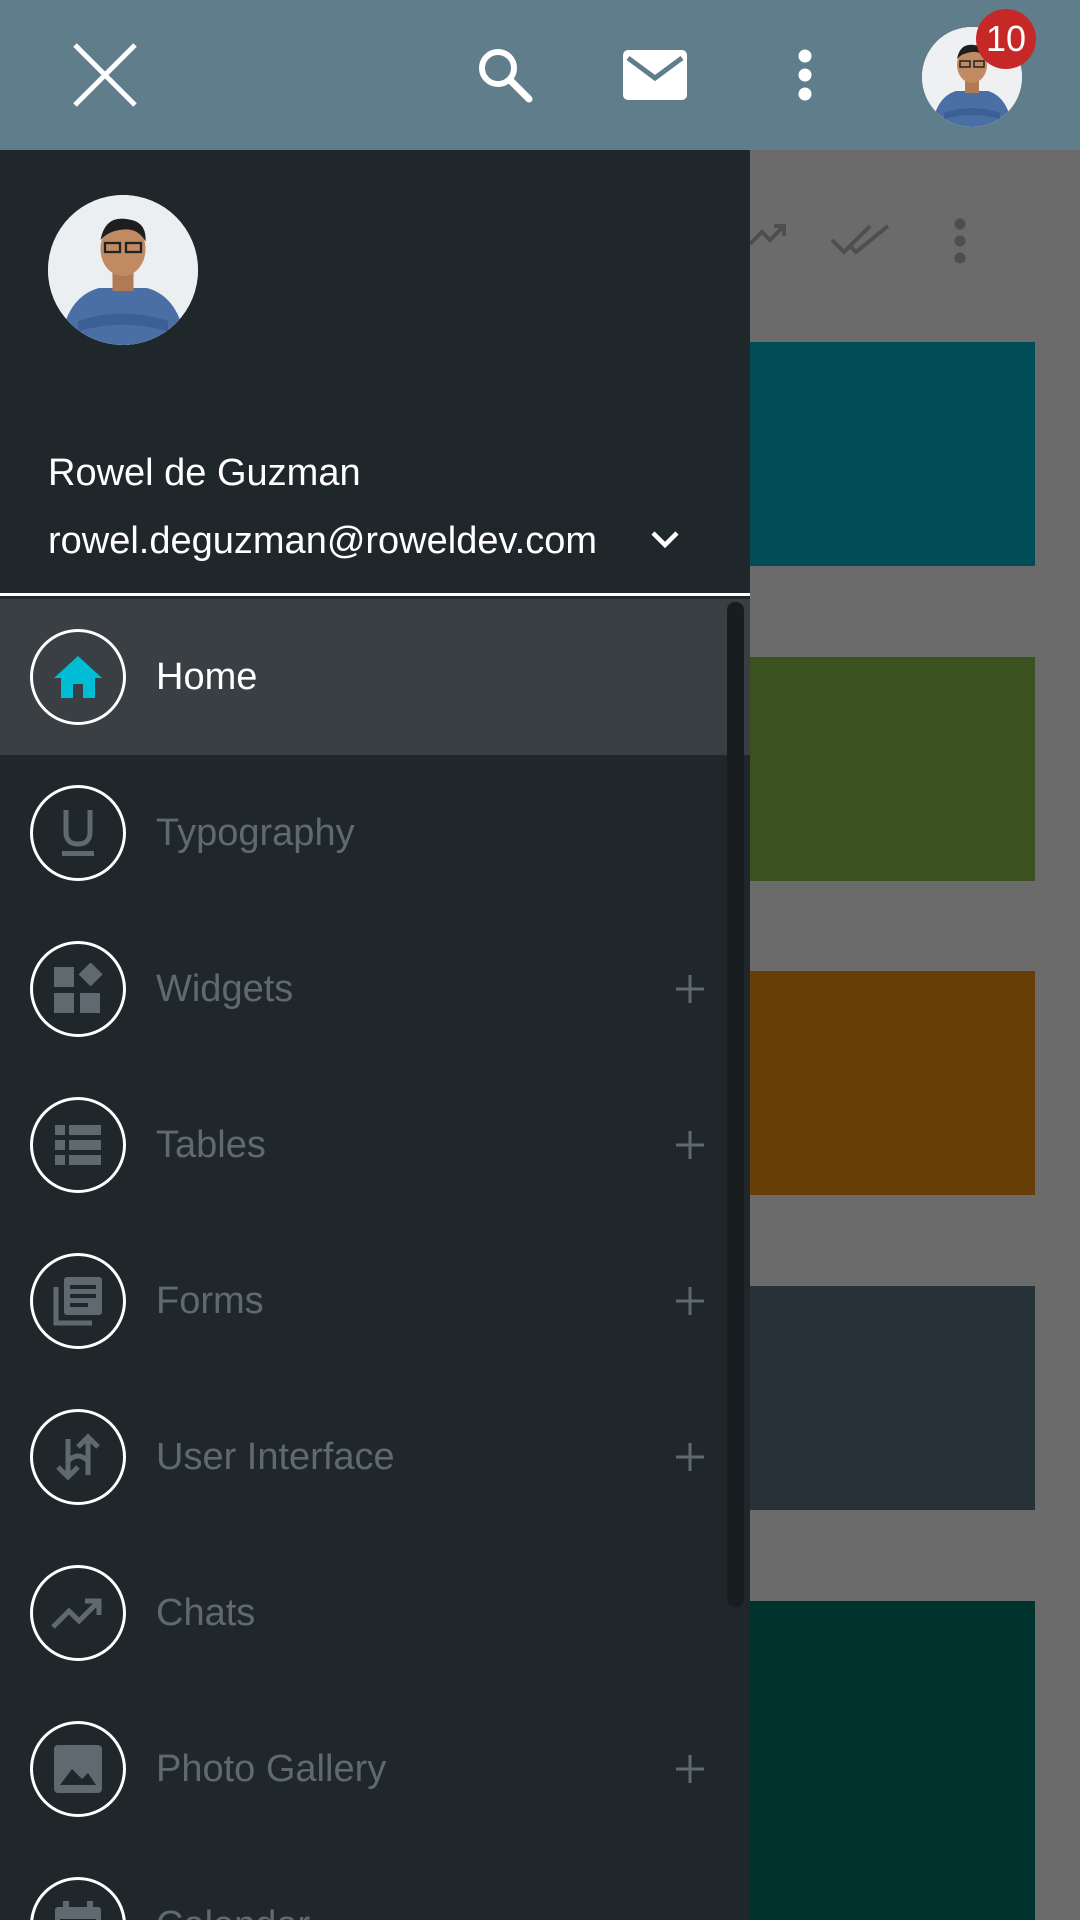 This screenshot has width=1080, height=1920. Describe the element at coordinates (123, 270) in the screenshot. I see `avatar` at that location.